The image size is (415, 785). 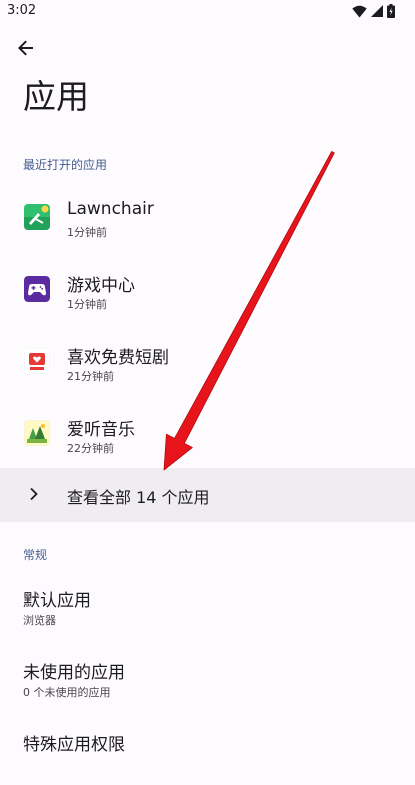 What do you see at coordinates (391, 11) in the screenshot?
I see `battery-icon` at bounding box center [391, 11].